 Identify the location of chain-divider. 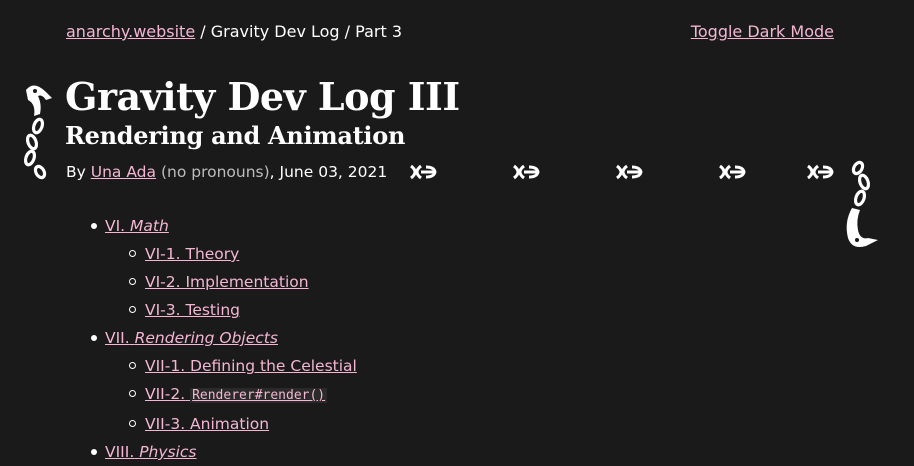
(623, 172).